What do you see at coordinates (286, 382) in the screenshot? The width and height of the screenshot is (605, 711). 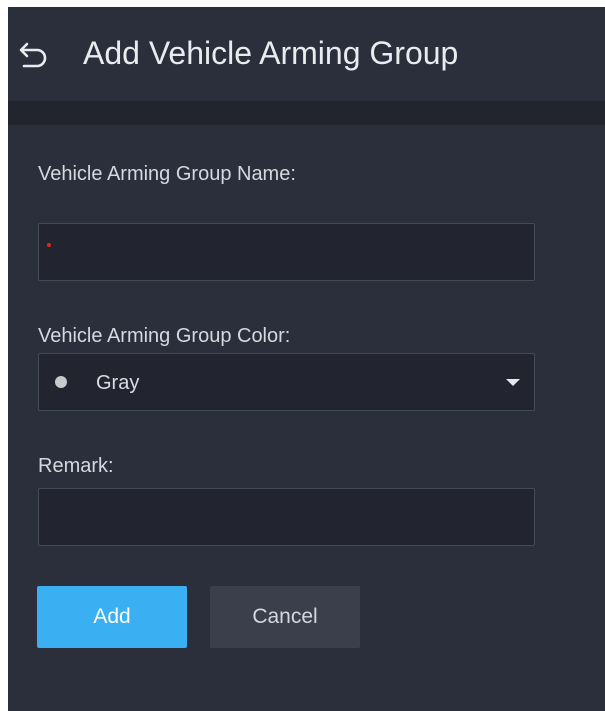 I see `color-select: Gray` at bounding box center [286, 382].